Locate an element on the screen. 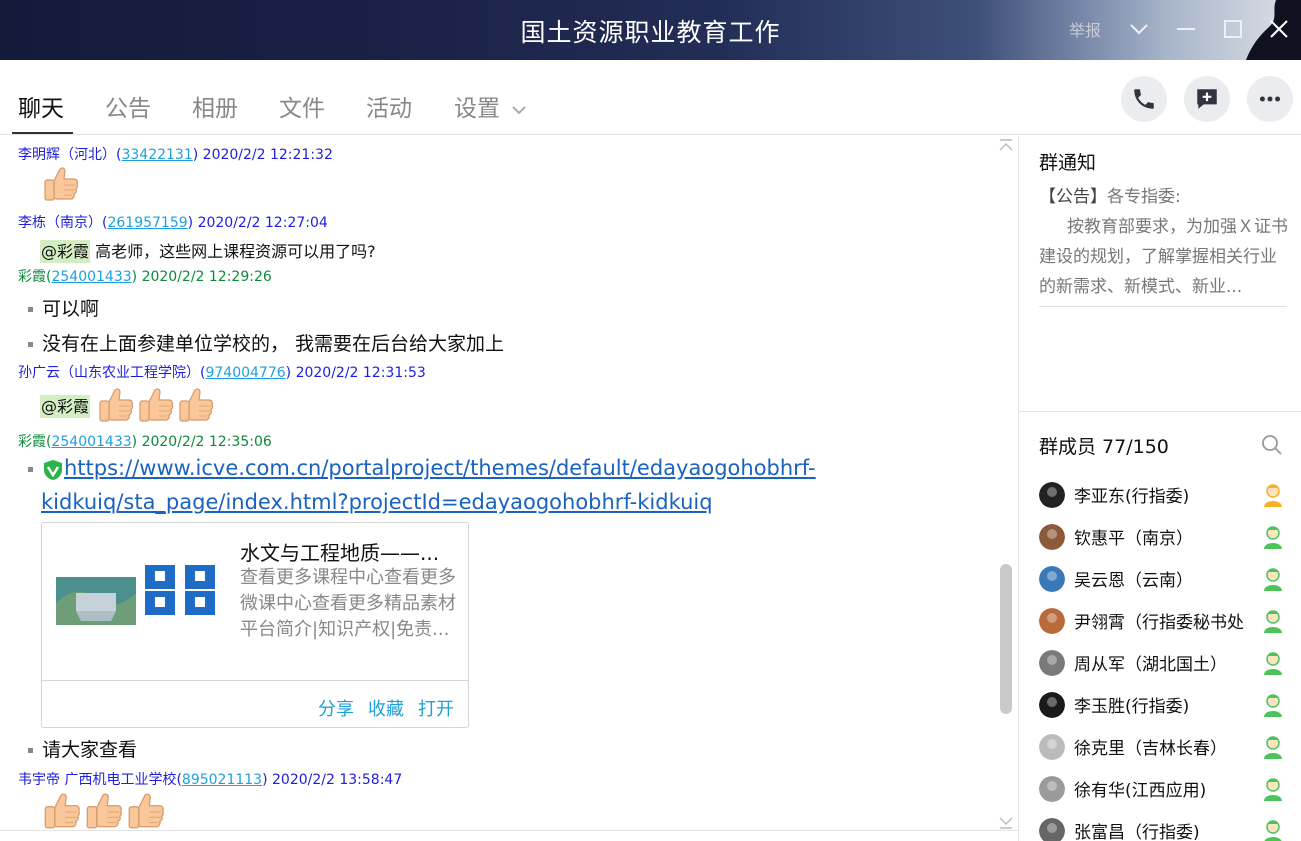 Image resolution: width=1301 pixels, height=841 pixels. more-options-button is located at coordinates (1270, 99).